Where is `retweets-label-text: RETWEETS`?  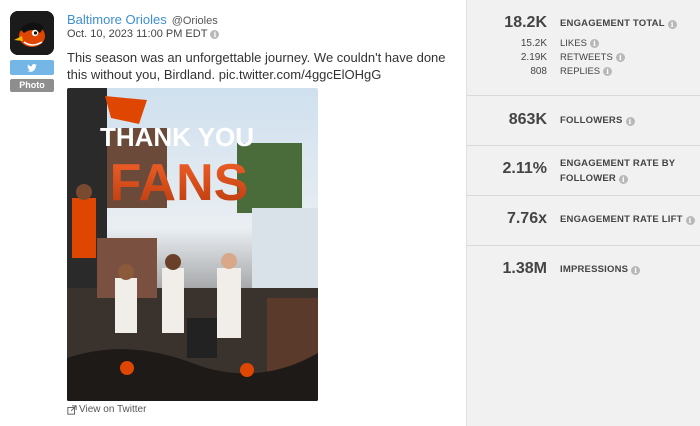 retweets-label-text: RETWEETS is located at coordinates (586, 57).